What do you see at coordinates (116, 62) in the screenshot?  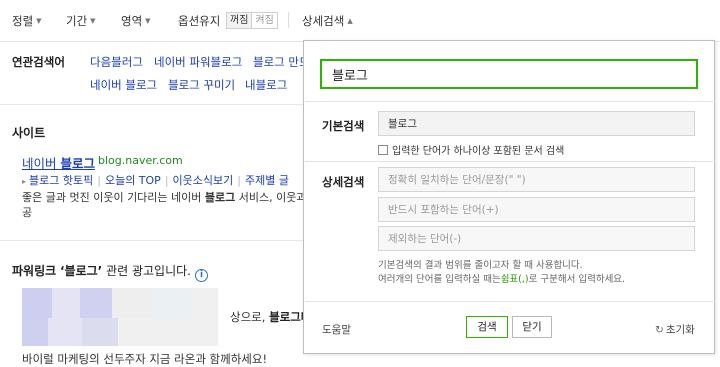 I see `related-link: 다음블러그` at bounding box center [116, 62].